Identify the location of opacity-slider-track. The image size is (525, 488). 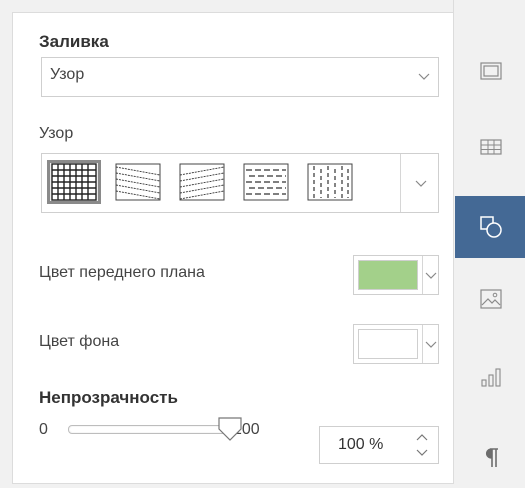
(150, 429).